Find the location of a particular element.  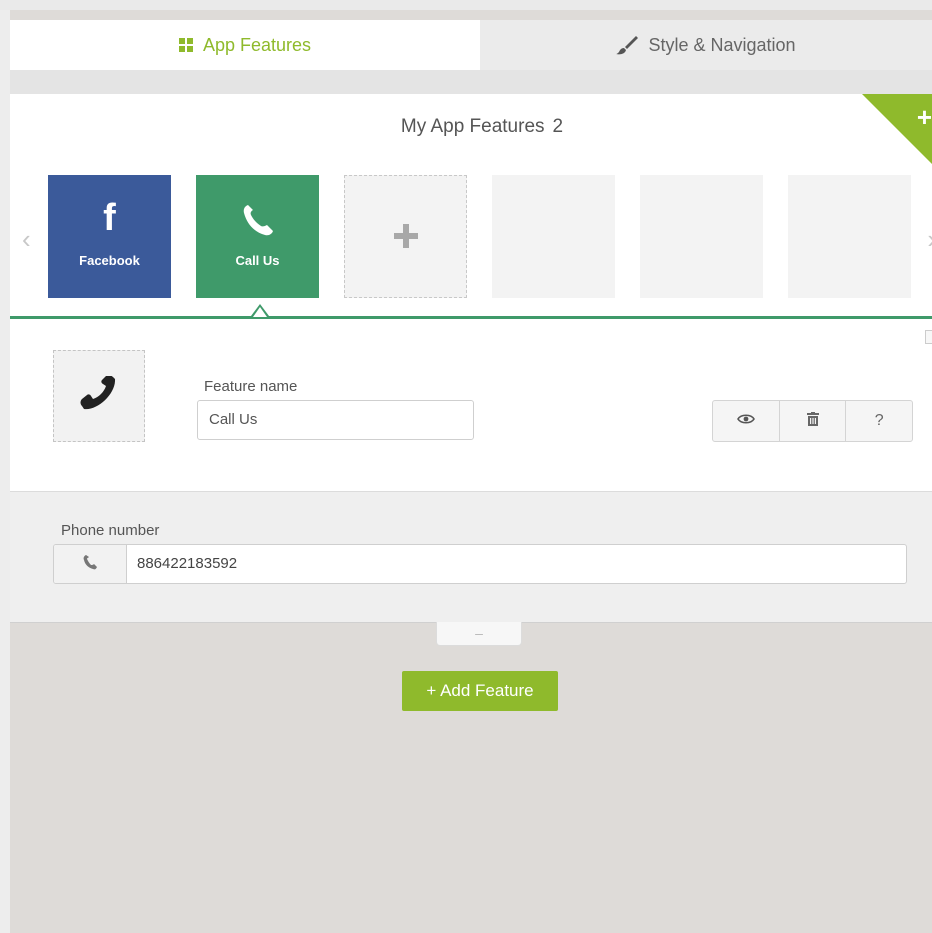

panel-title-text: My App Features is located at coordinates (472, 126).